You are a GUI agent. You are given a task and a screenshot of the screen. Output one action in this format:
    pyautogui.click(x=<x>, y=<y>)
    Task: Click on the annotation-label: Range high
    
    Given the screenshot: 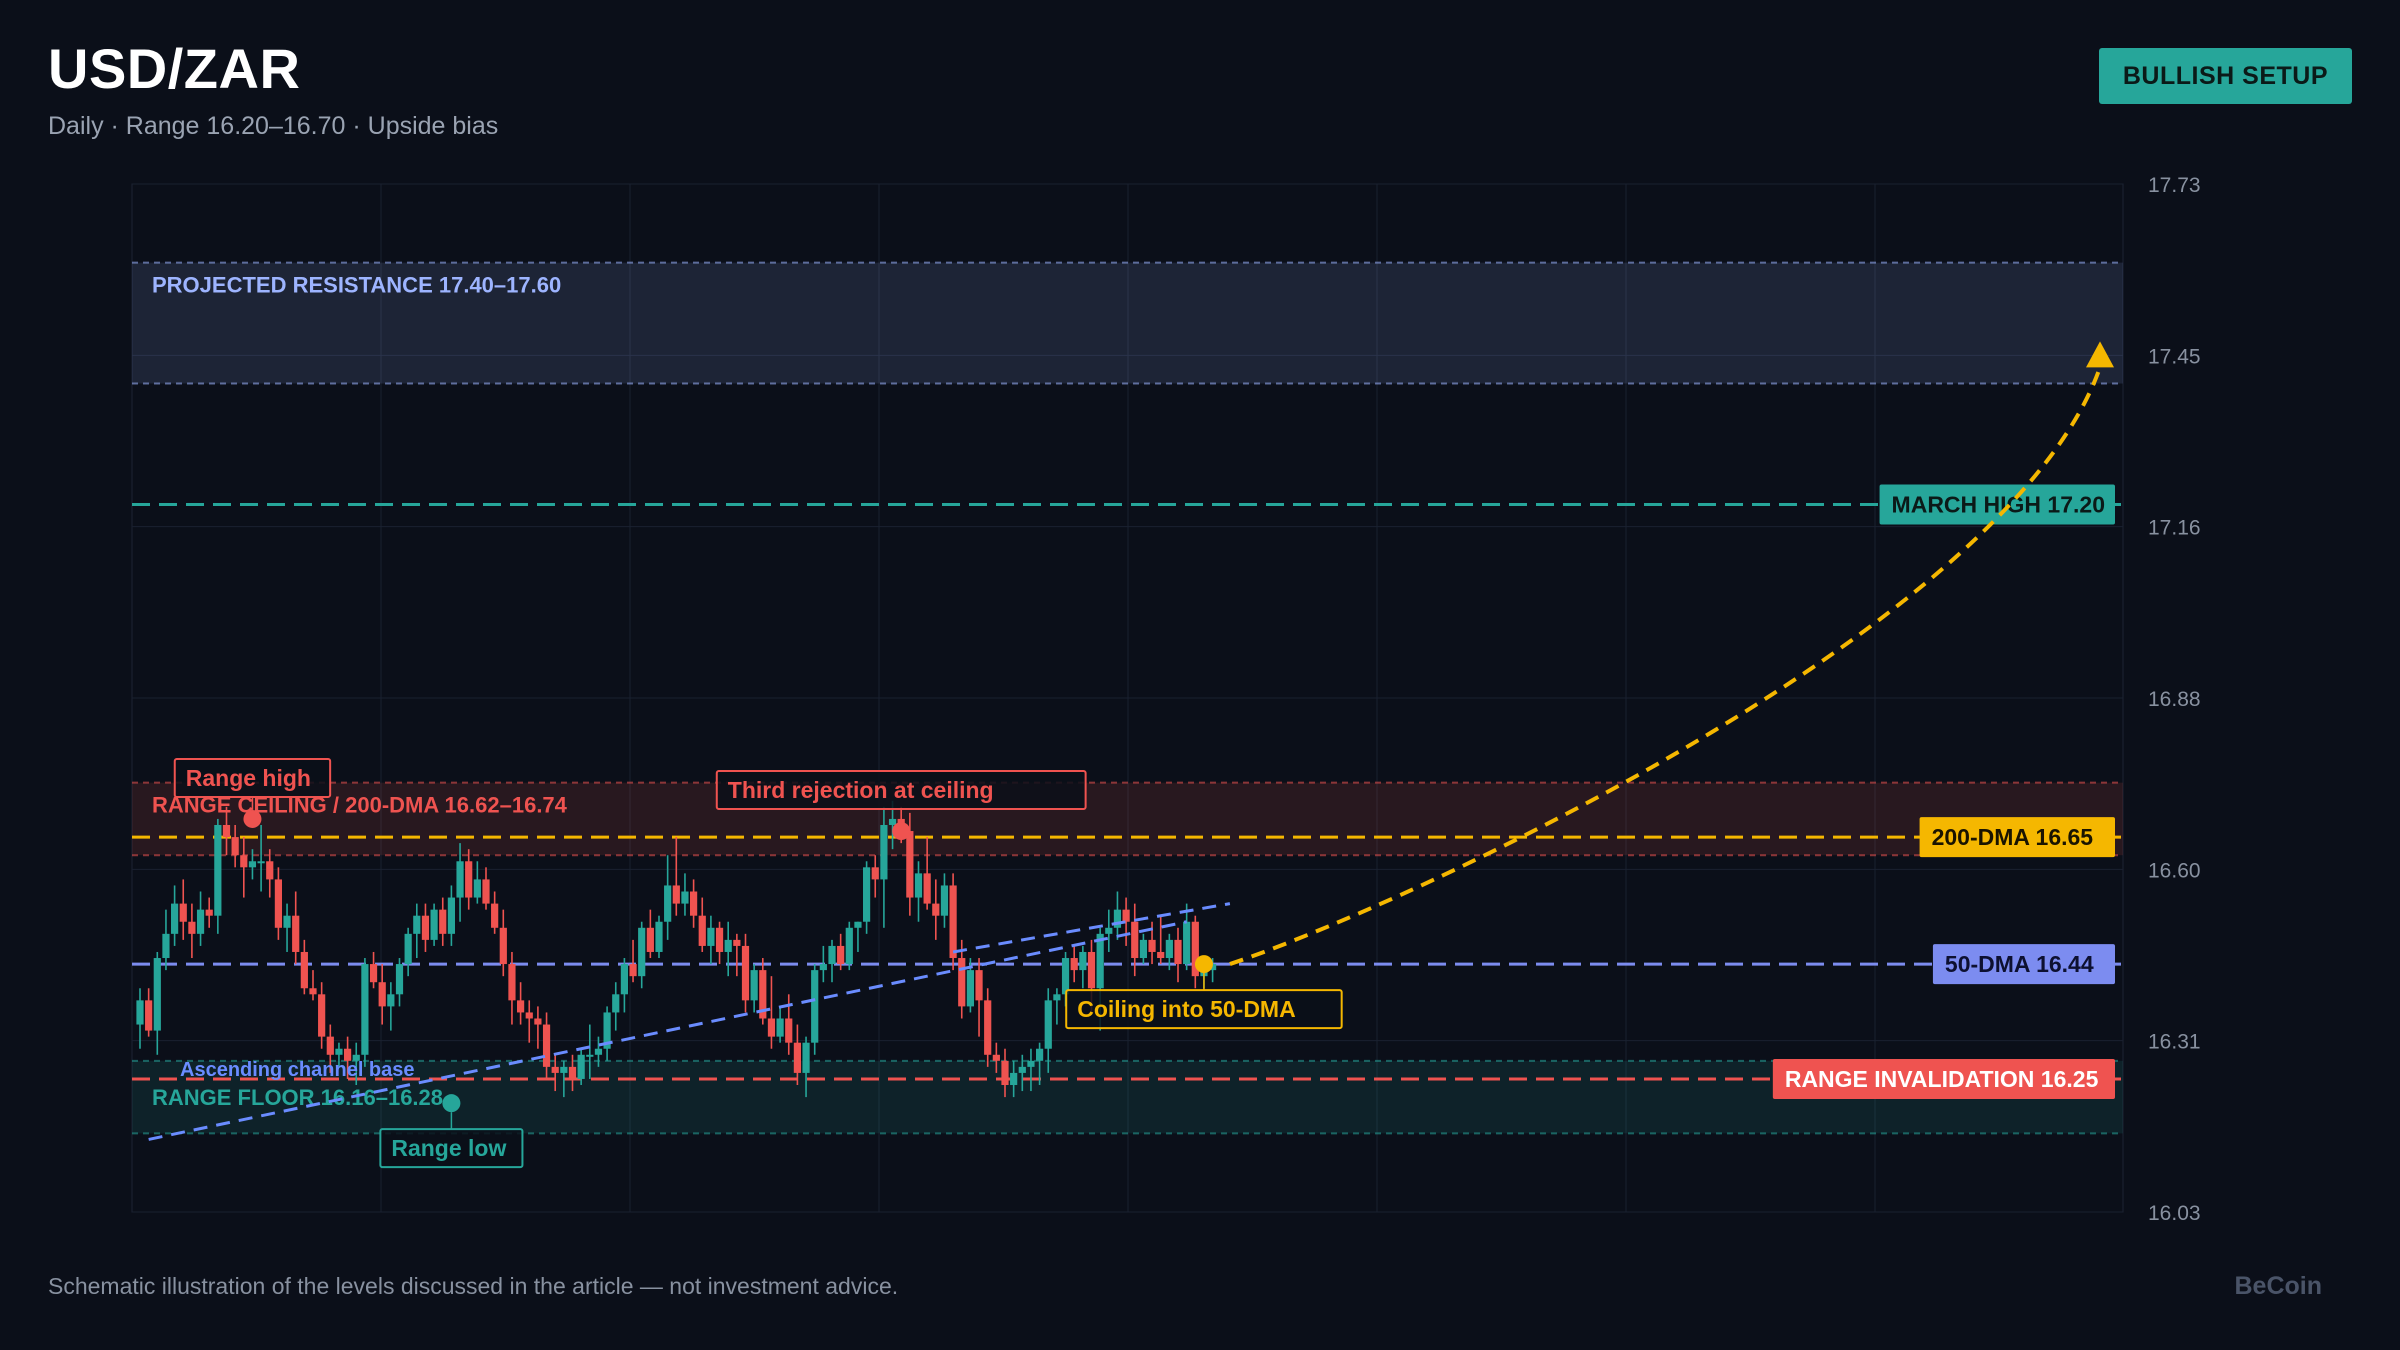 What is the action you would take?
    pyautogui.click(x=248, y=778)
    